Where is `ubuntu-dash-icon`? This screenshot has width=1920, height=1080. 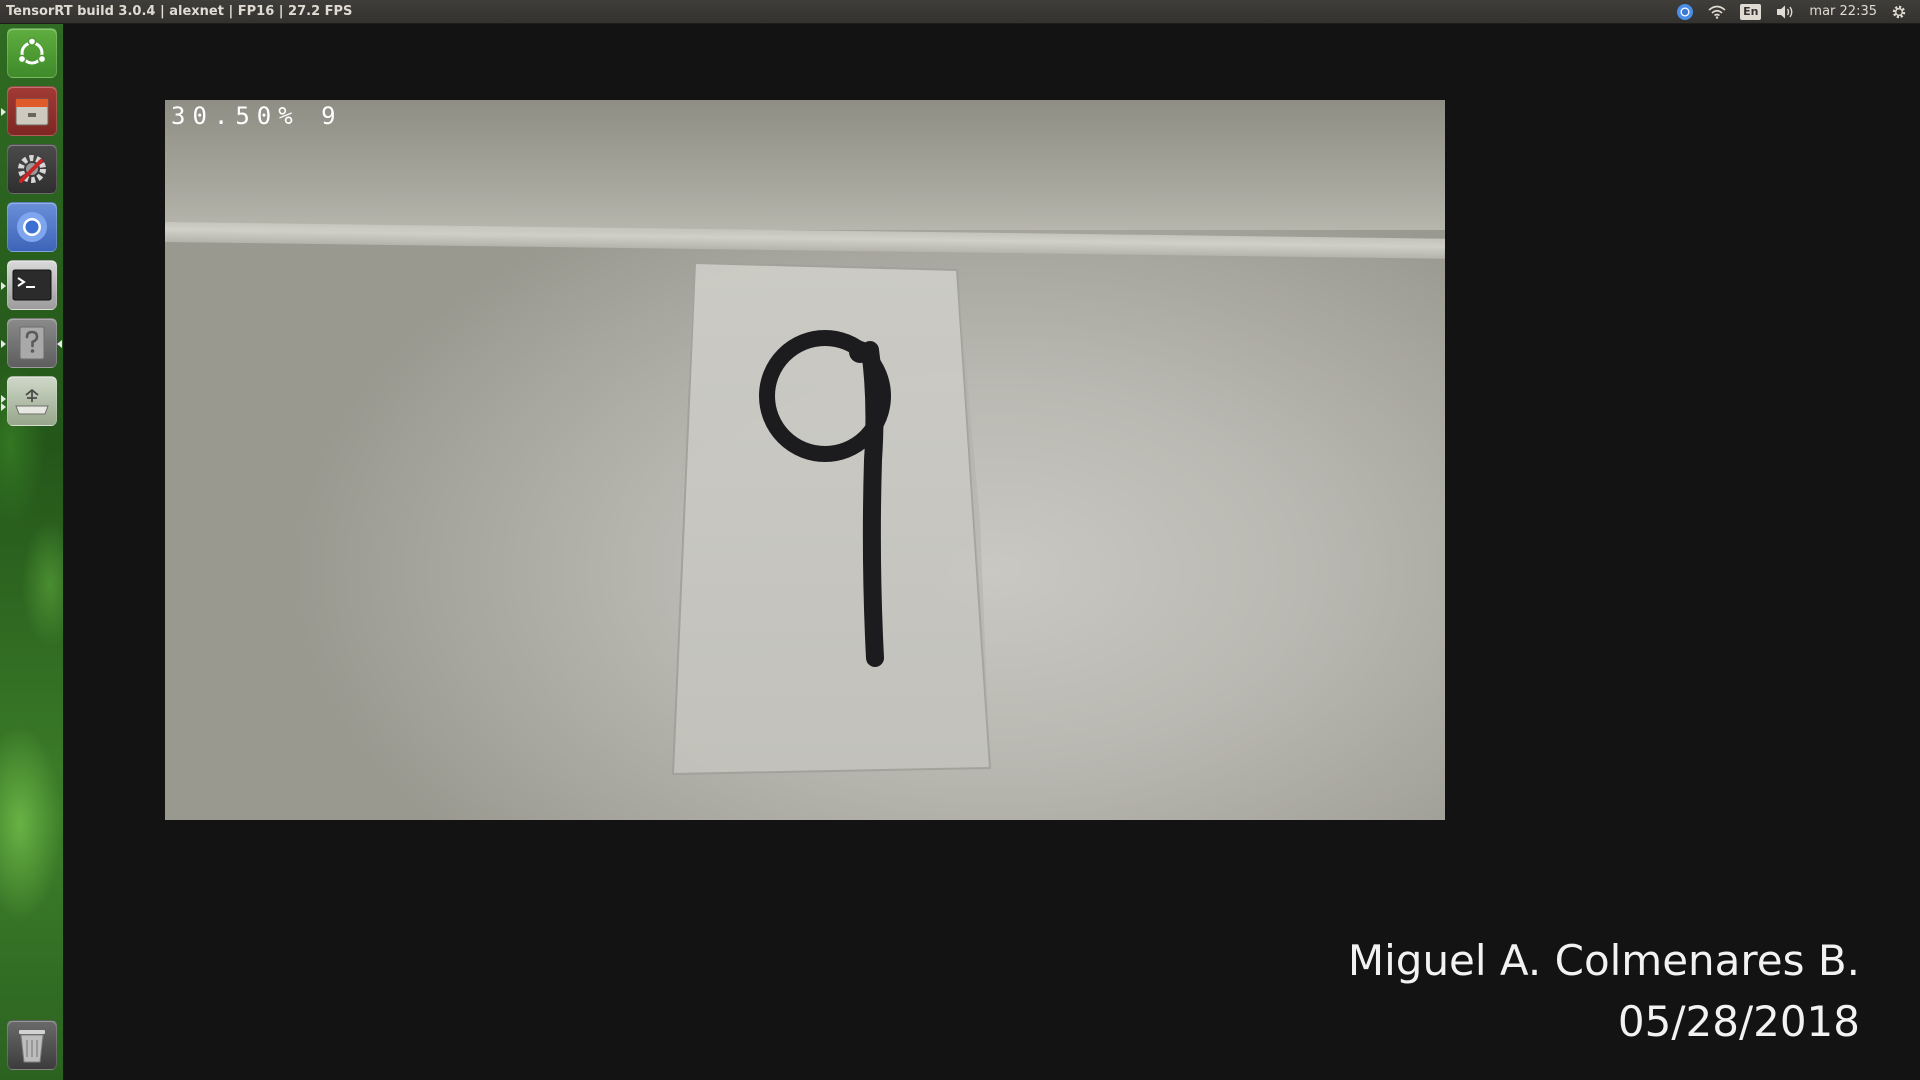 ubuntu-dash-icon is located at coordinates (32, 53).